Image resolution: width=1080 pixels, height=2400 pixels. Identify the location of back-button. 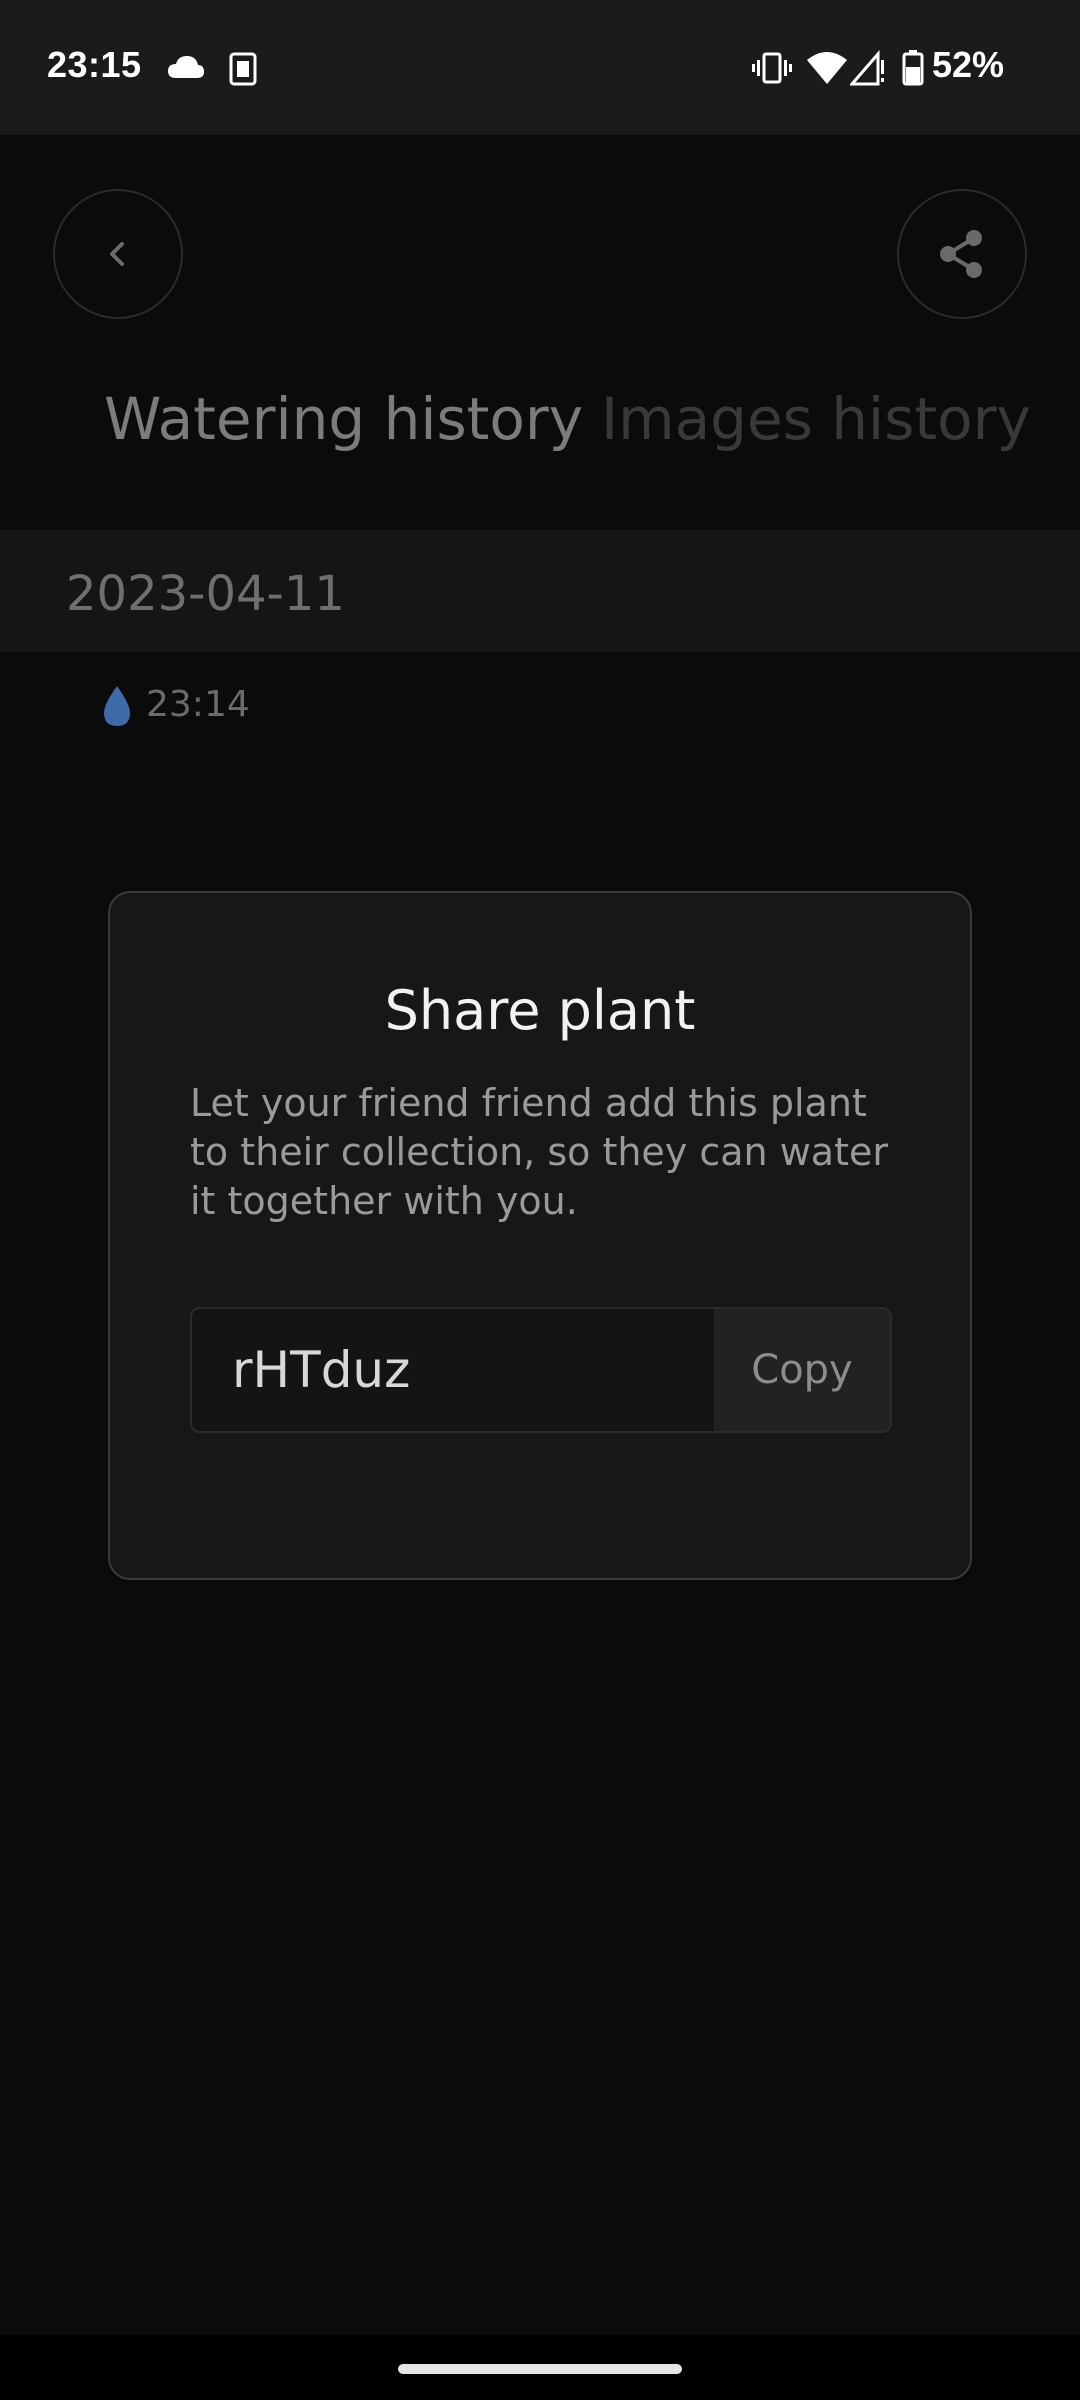
(118, 254).